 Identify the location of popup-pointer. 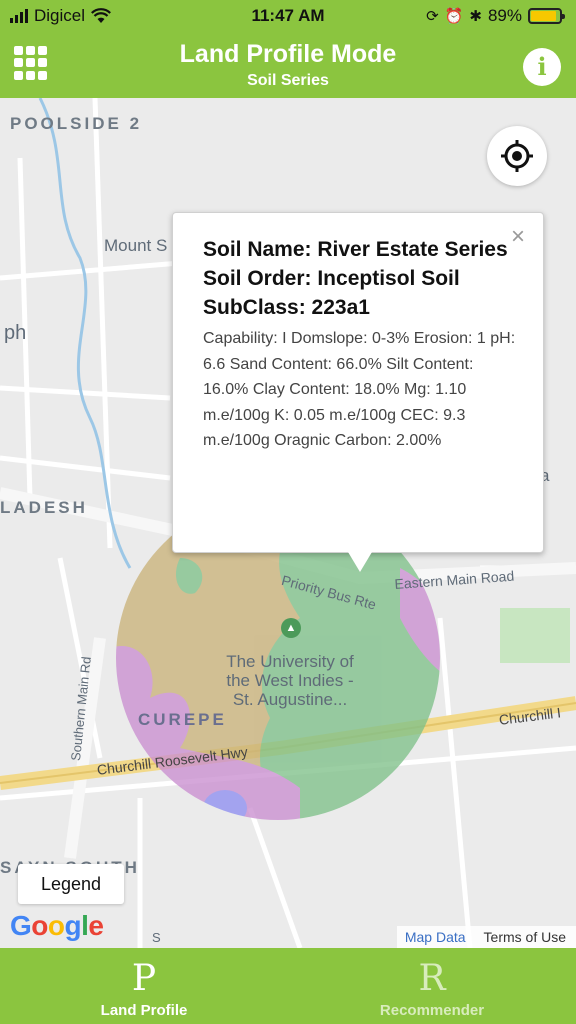
(360, 562).